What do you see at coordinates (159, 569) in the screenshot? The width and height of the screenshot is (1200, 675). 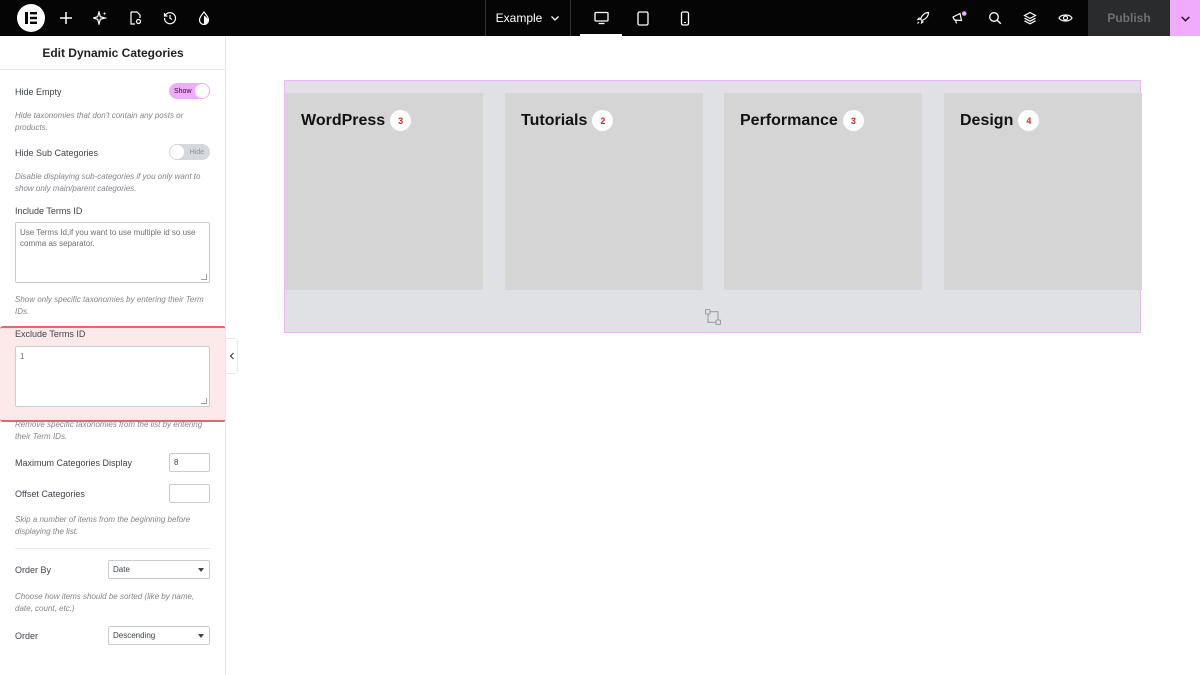 I see `order-by-select: Date` at bounding box center [159, 569].